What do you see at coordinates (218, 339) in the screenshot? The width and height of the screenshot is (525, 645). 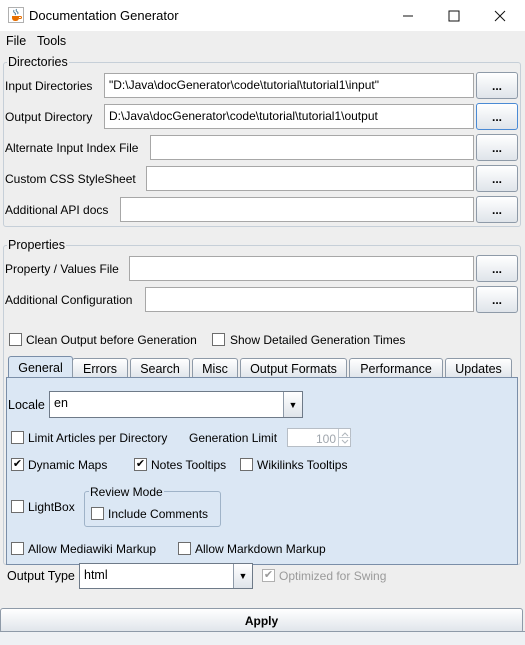 I see `detailed-times-checkbox` at bounding box center [218, 339].